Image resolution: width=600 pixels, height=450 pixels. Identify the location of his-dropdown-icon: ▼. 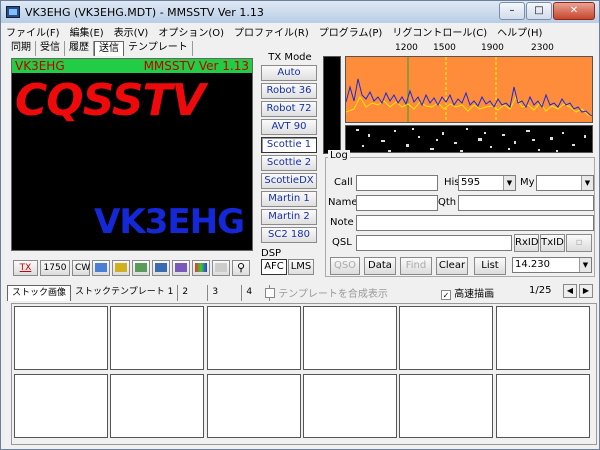
(509, 183).